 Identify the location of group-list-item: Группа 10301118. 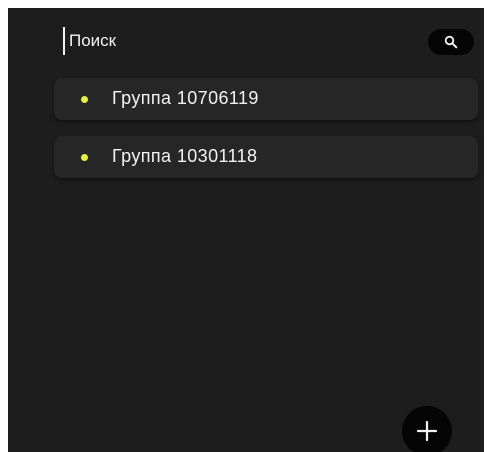
(266, 157).